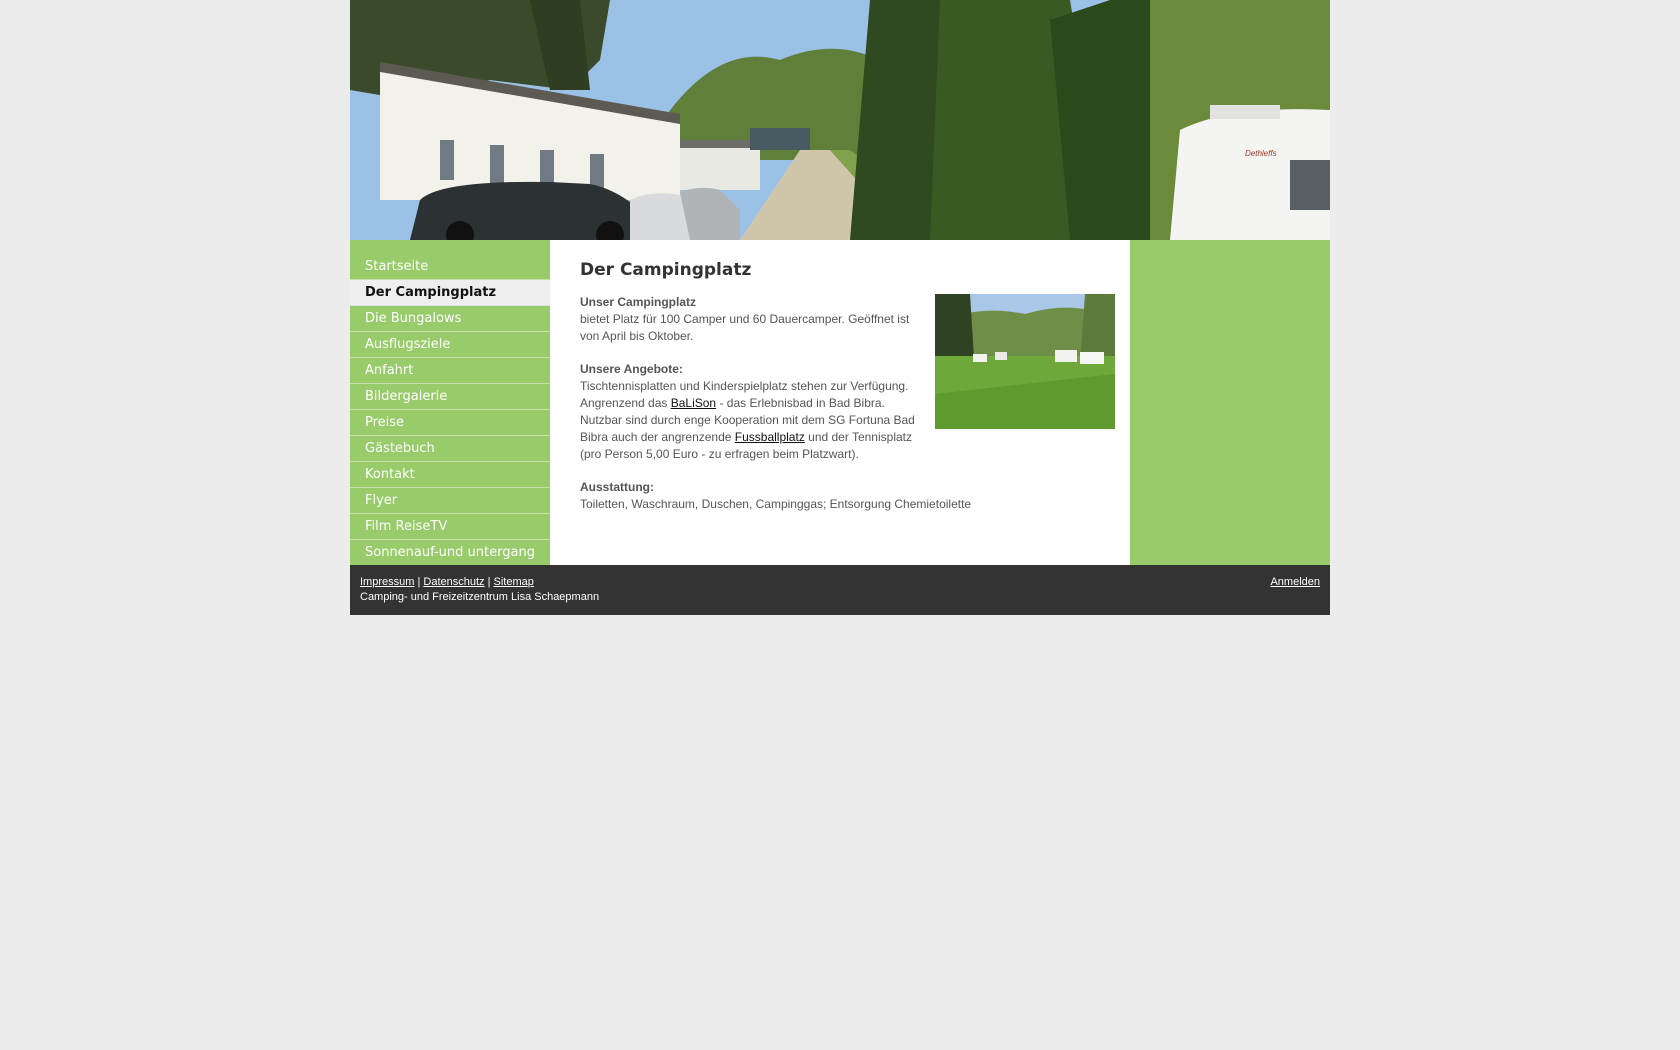 The image size is (1680, 1050). Describe the element at coordinates (450, 267) in the screenshot. I see `nav-item-startseite: Startseite` at that location.